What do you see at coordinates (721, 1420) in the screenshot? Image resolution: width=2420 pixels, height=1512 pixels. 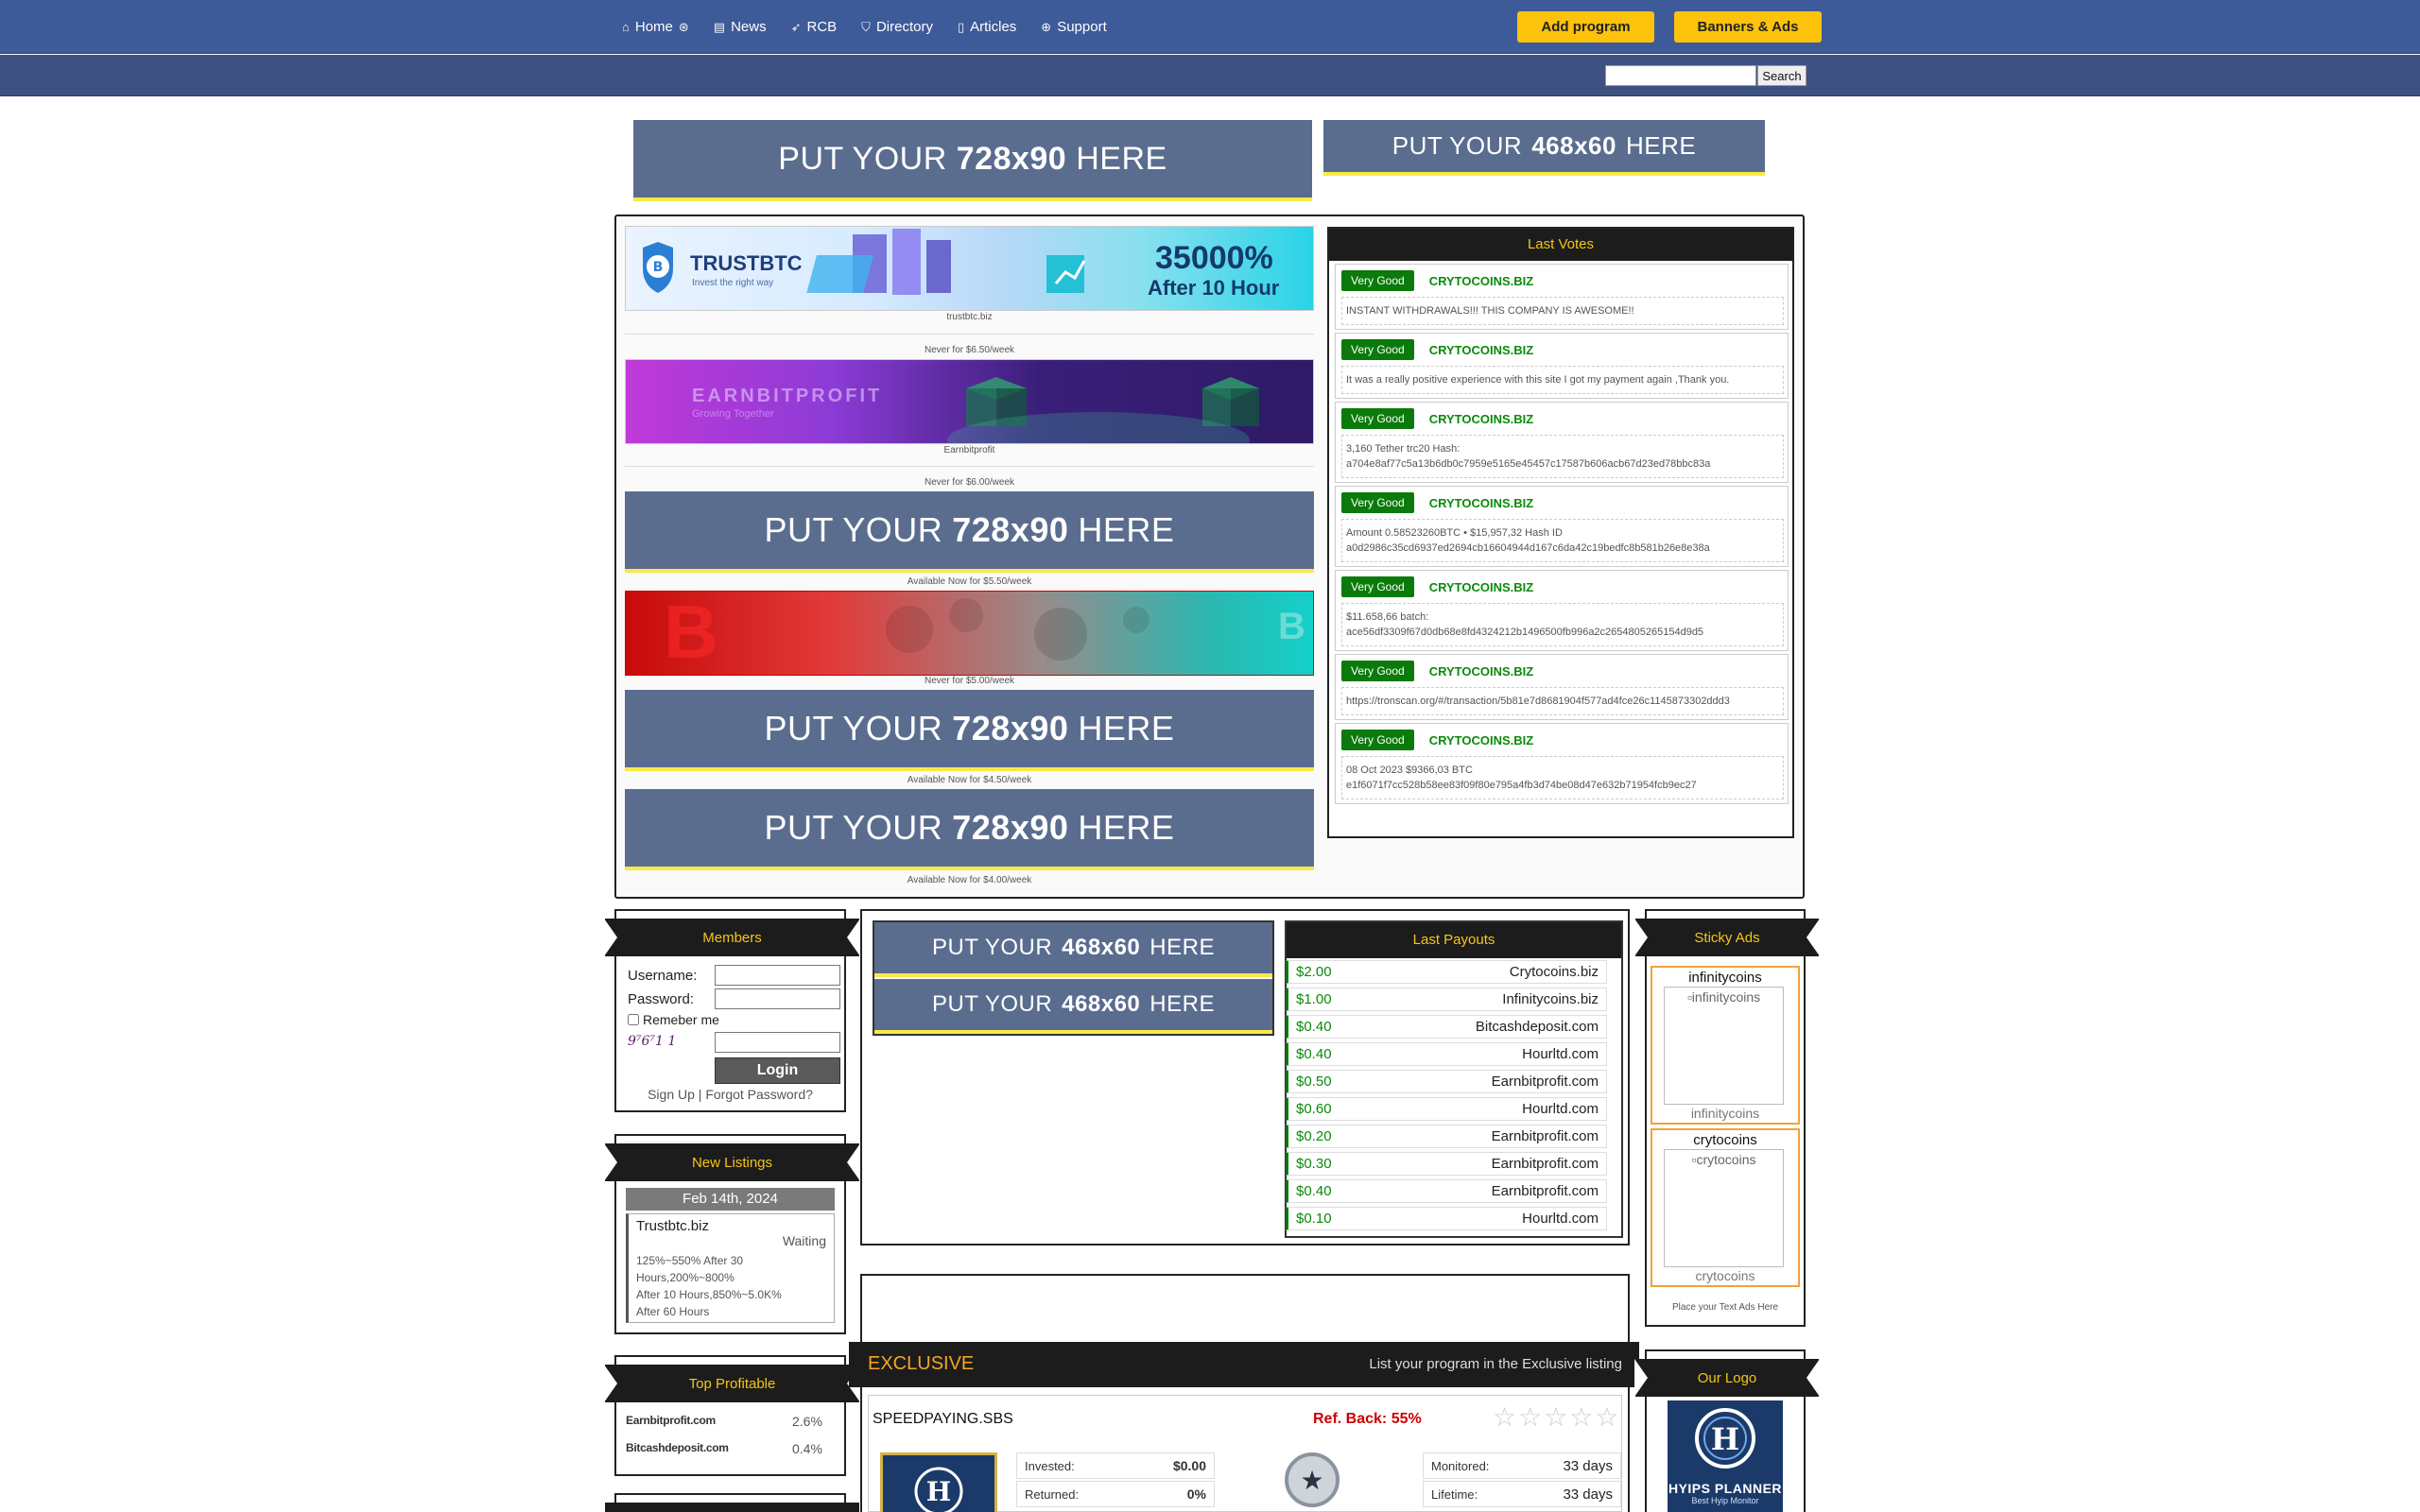 I see `top-profitable-site: Earnbitprofit.com` at bounding box center [721, 1420].